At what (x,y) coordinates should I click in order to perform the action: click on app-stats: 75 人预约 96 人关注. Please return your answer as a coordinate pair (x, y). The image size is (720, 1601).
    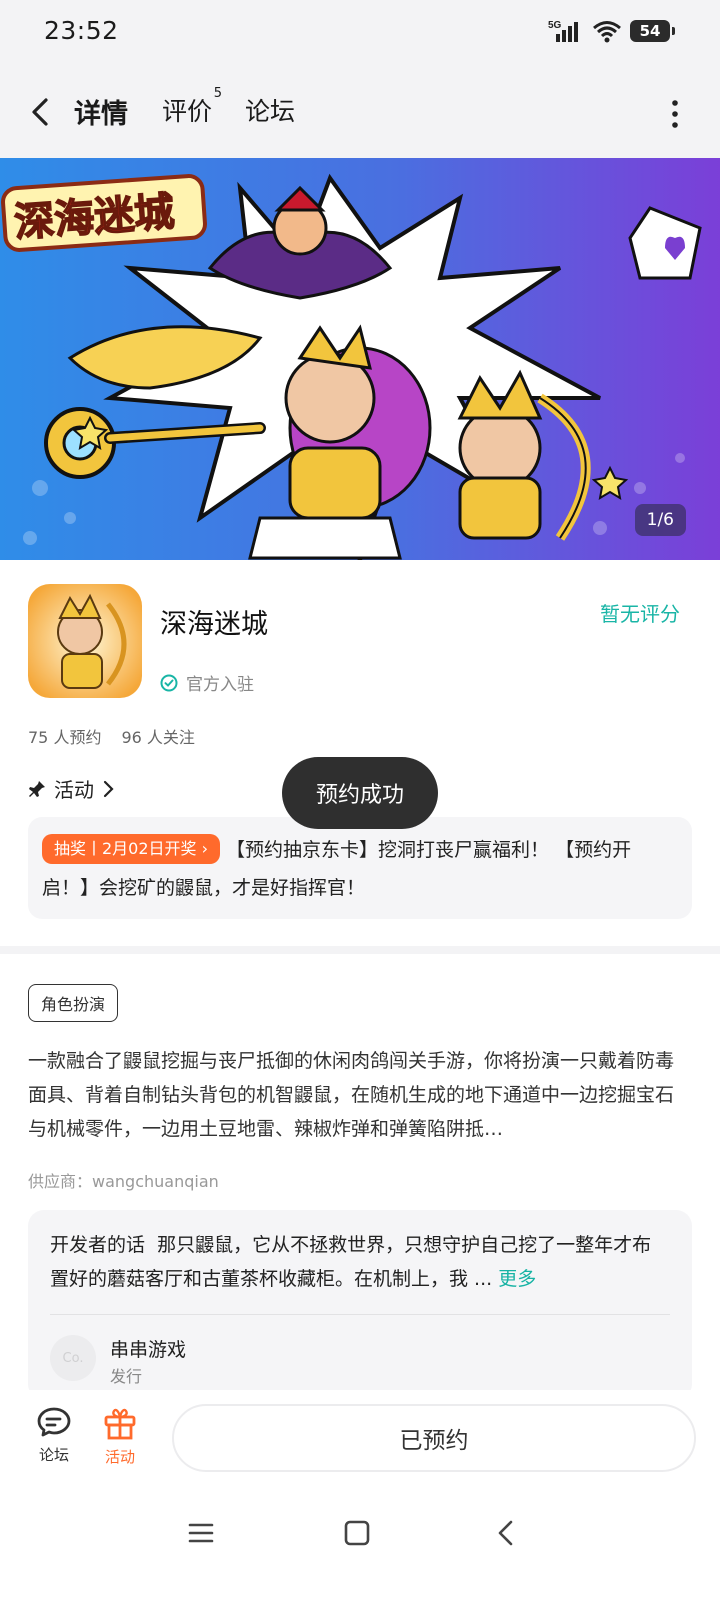
    Looking at the image, I should click on (111, 736).